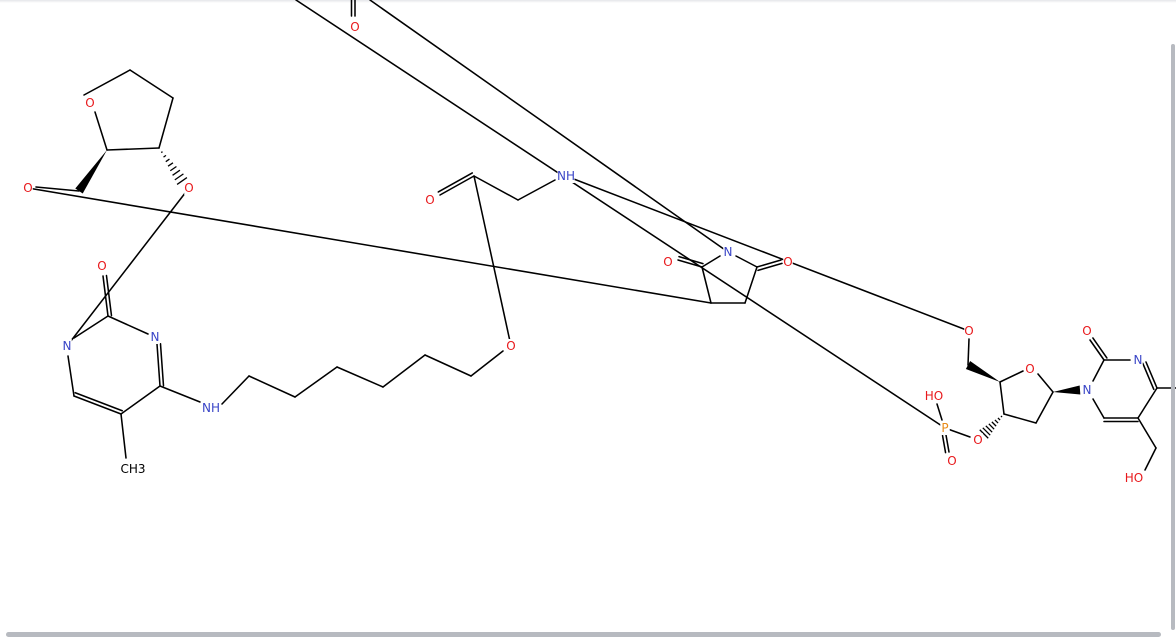  I want to click on atom-oh-phos: HO, so click(934, 396).